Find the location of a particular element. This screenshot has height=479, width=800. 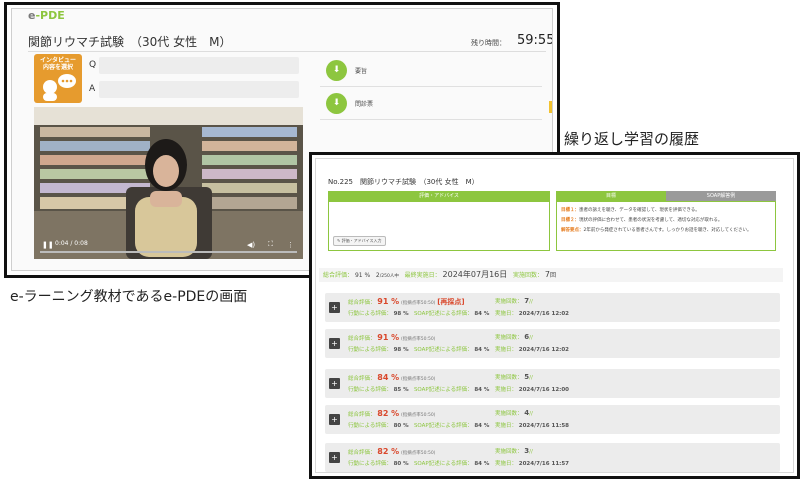

row-action-value: 85 % is located at coordinates (401, 390).